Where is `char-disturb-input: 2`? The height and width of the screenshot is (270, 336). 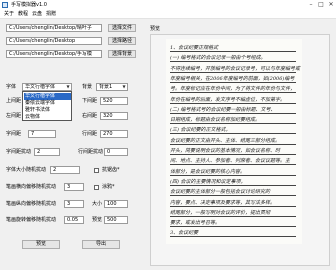
char-disturb-input: 2 is located at coordinates (47, 152).